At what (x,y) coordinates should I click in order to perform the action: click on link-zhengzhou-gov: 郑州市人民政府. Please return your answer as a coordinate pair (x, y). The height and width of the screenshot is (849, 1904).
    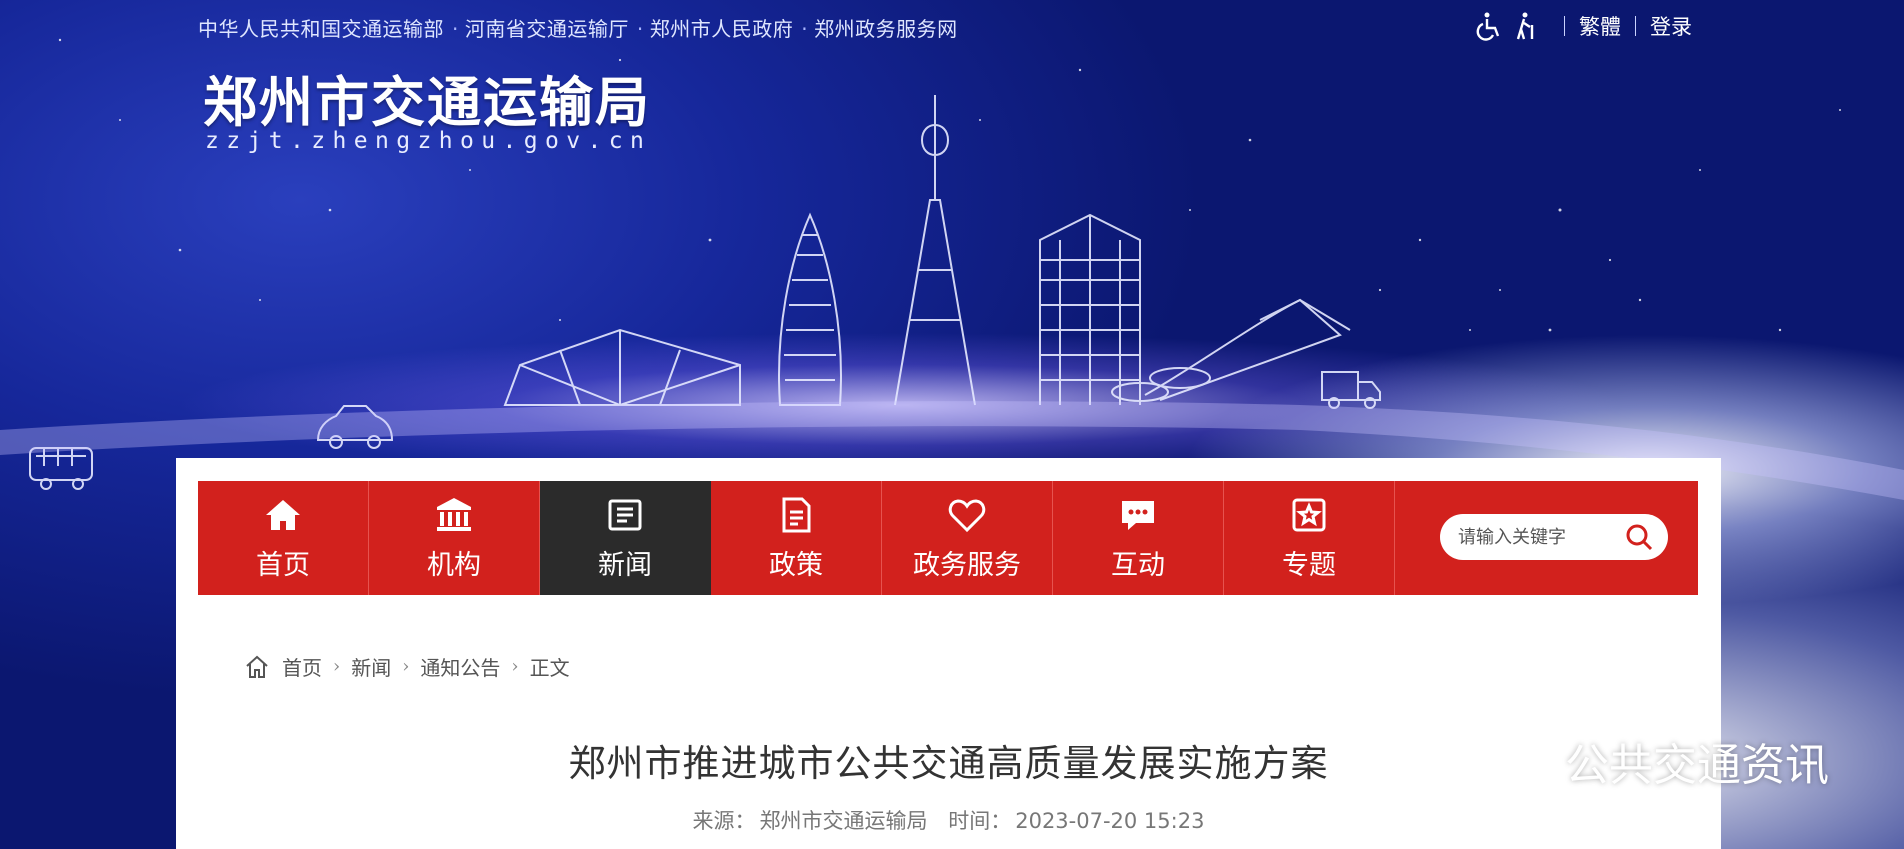
    Looking at the image, I should click on (722, 29).